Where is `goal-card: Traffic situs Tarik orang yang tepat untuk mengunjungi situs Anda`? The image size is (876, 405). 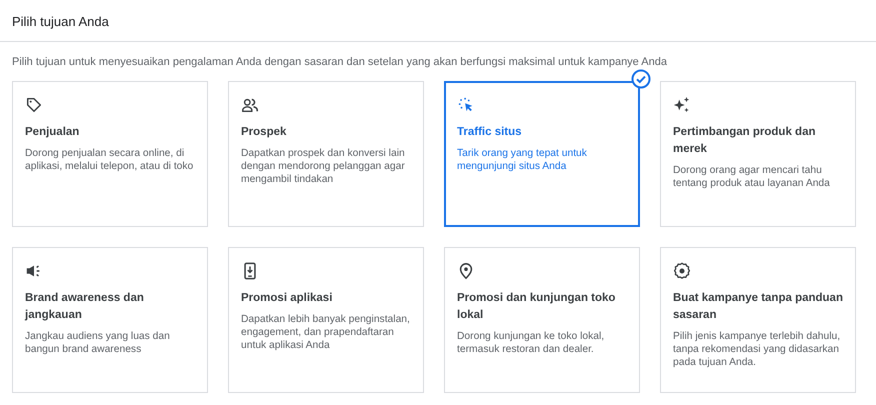 goal-card: Traffic situs Tarik orang yang tepat untuk mengunjungi situs Anda is located at coordinates (542, 154).